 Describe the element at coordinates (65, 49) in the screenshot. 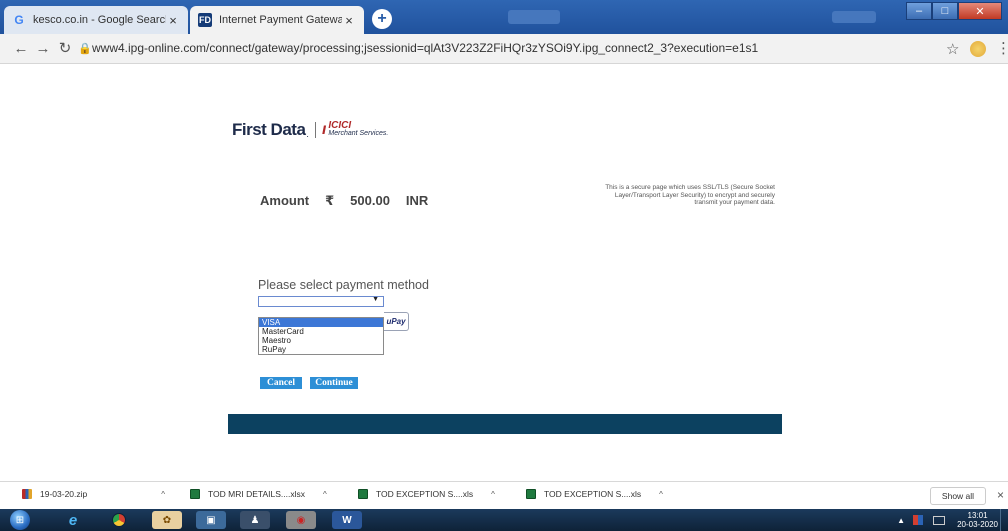

I see `reload-icon: ↻` at that location.